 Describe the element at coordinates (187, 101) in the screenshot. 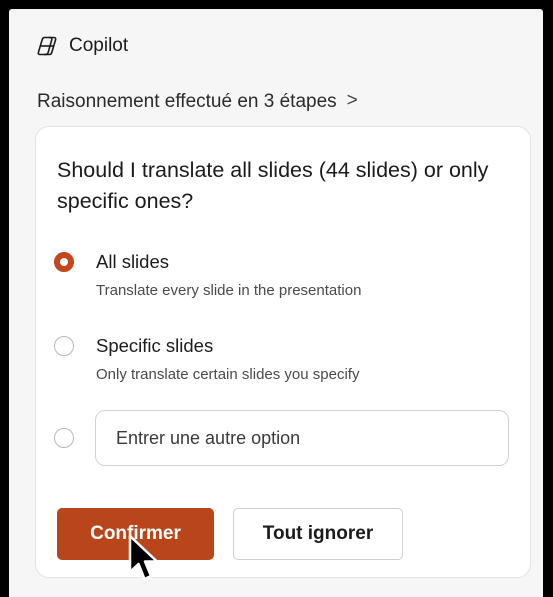

I see `reasoning-steps-label: Raisonnement effectué en 3 étapes` at that location.